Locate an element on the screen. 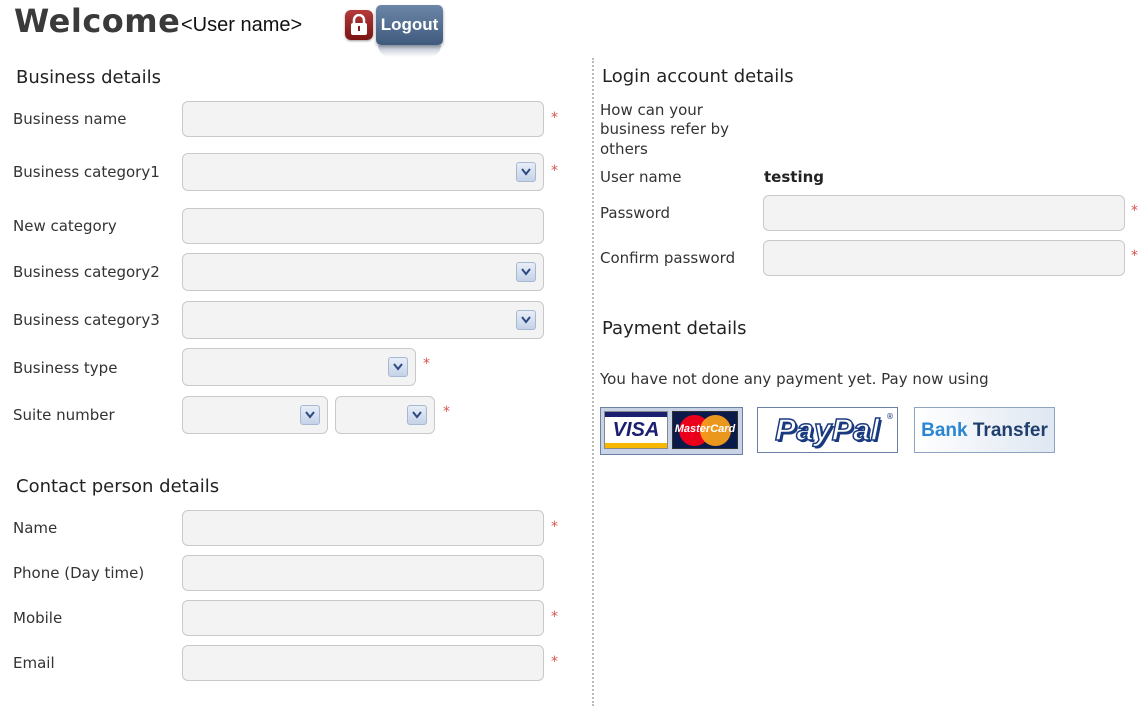 The width and height of the screenshot is (1140, 706). business-type-select is located at coordinates (299, 367).